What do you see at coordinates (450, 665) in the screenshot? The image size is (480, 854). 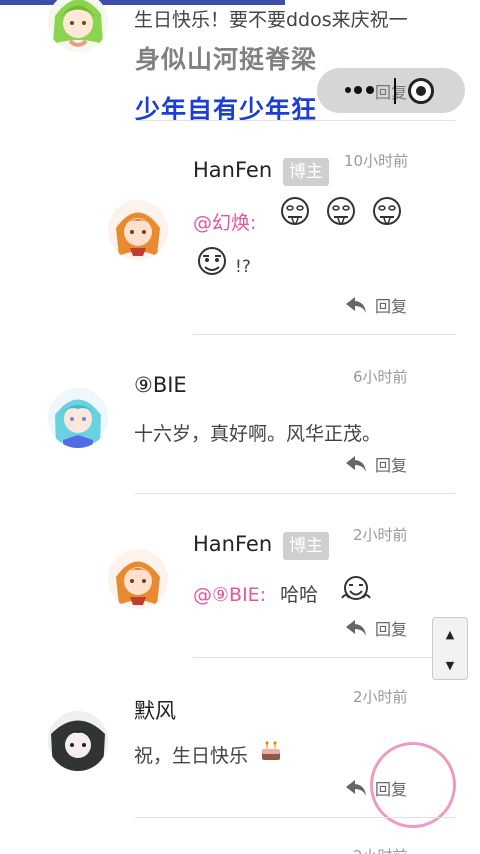 I see `scroll-down-icon: ▼` at bounding box center [450, 665].